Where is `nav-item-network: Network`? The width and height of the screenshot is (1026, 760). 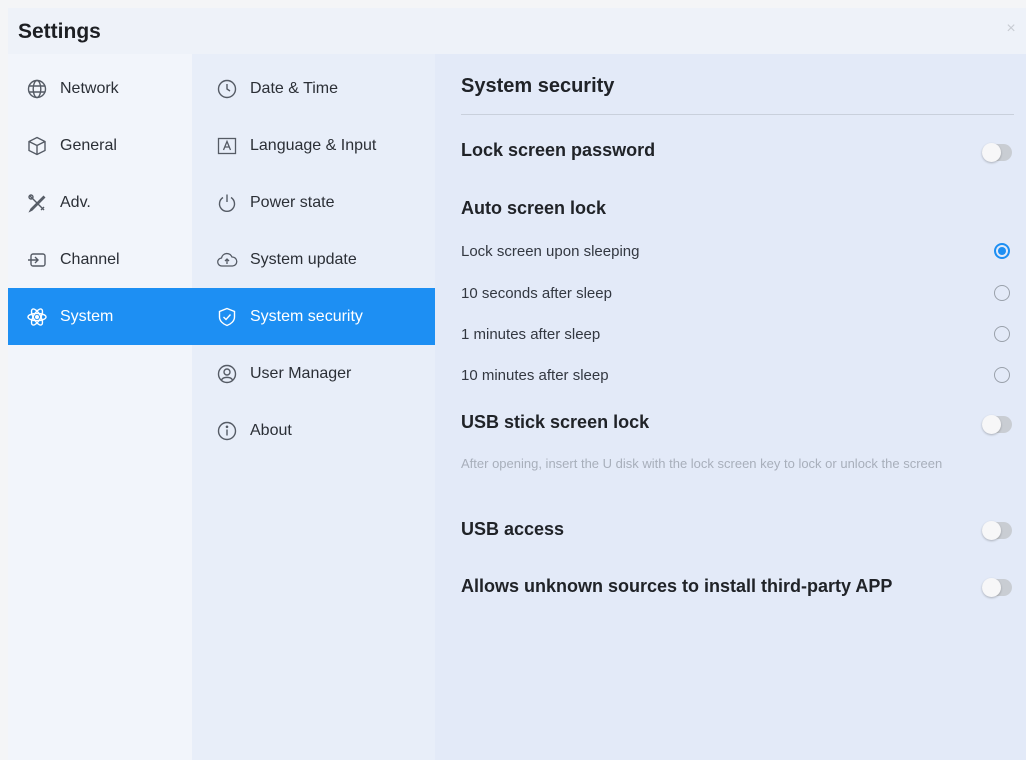 nav-item-network: Network is located at coordinates (100, 88).